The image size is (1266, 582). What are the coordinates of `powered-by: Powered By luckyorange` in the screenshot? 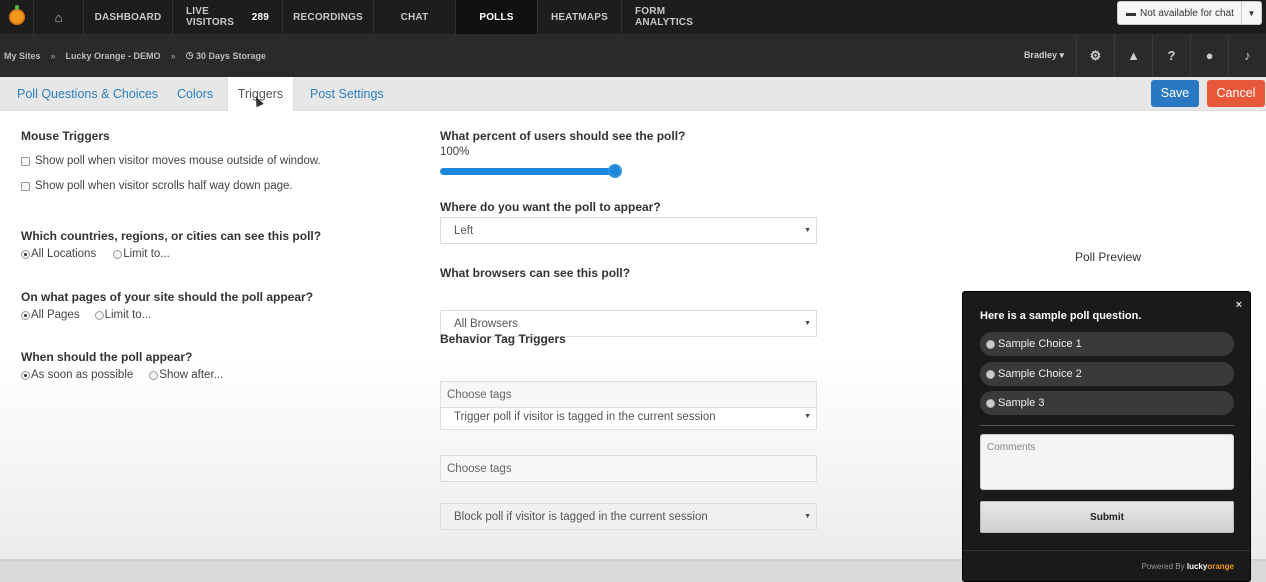 It's located at (1187, 566).